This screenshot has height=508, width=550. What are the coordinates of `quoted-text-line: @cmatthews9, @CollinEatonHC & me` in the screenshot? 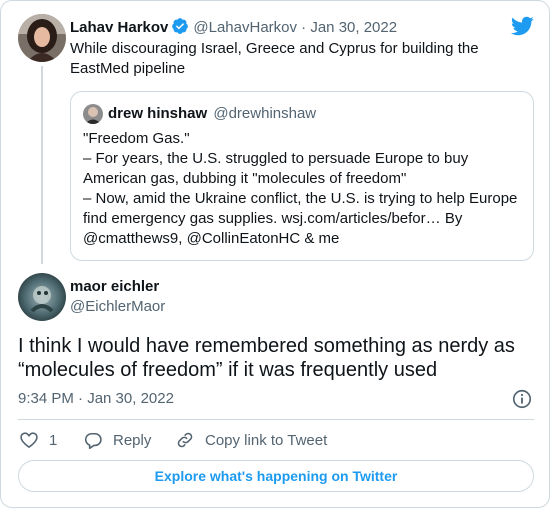 It's located at (211, 238).